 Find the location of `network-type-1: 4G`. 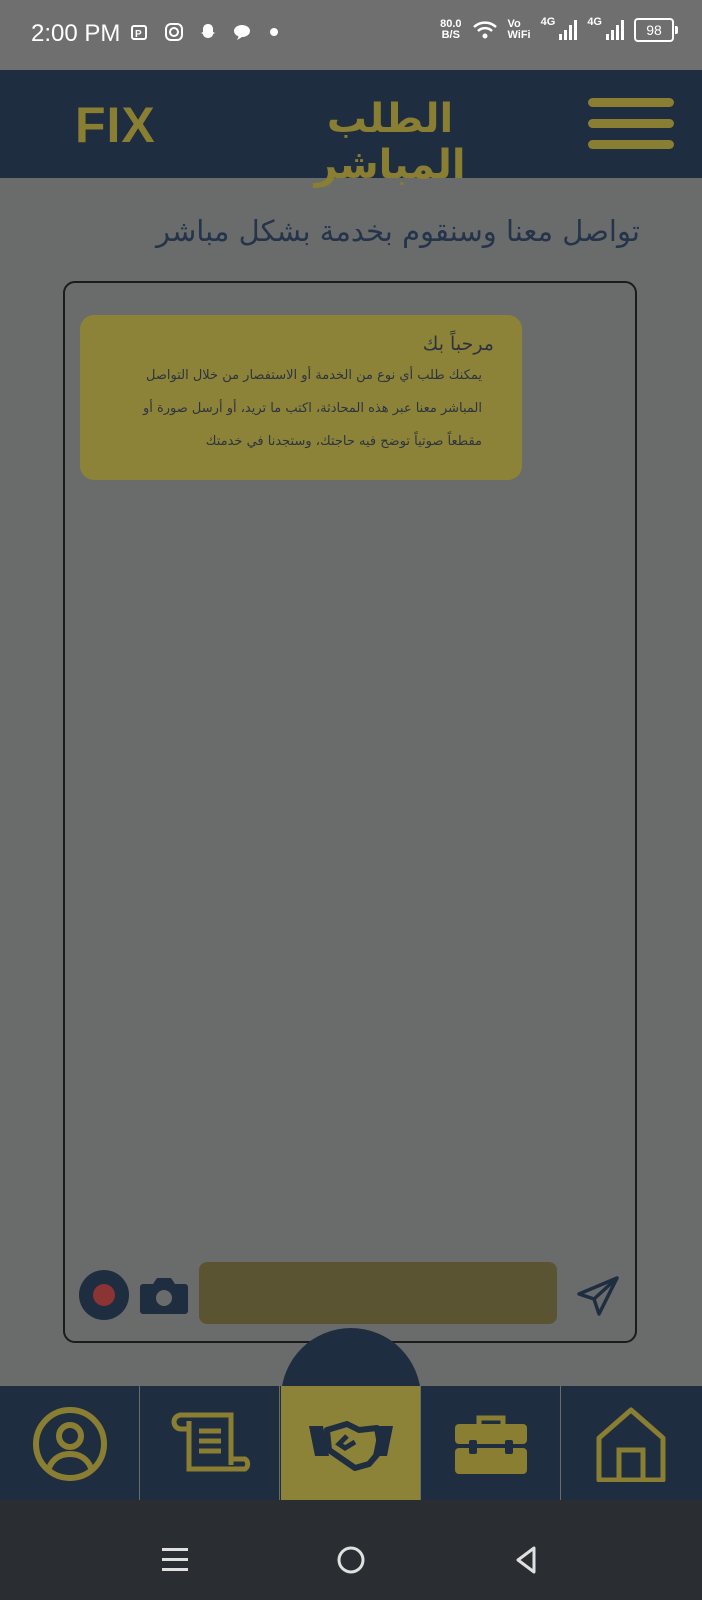

network-type-1: 4G is located at coordinates (548, 22).